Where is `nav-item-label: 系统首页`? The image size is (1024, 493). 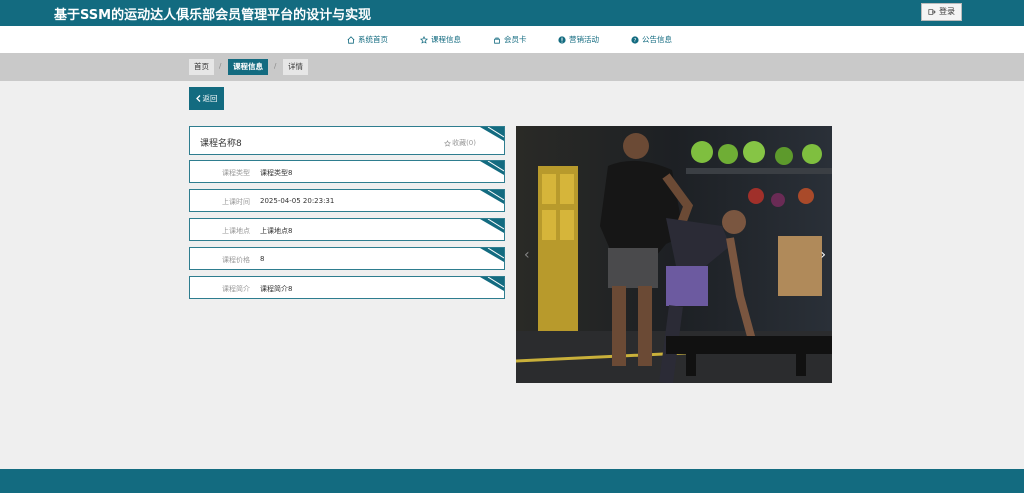
nav-item-label: 系统首页 is located at coordinates (373, 39).